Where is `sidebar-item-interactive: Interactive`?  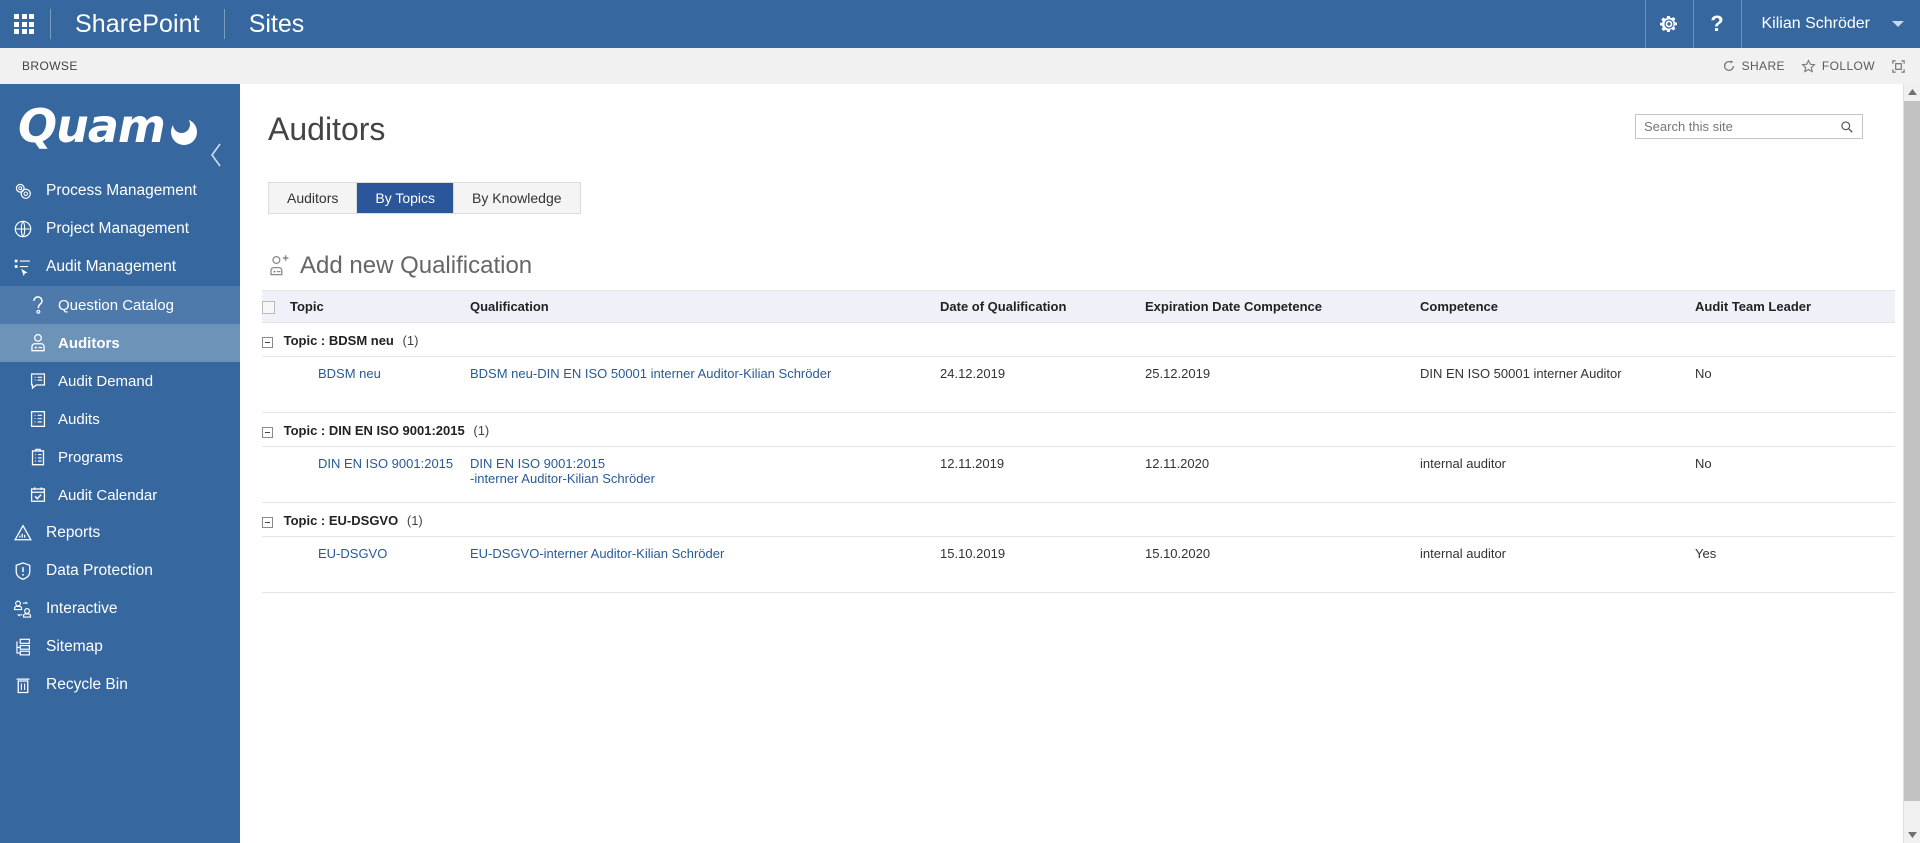
sidebar-item-interactive: Interactive is located at coordinates (120, 609).